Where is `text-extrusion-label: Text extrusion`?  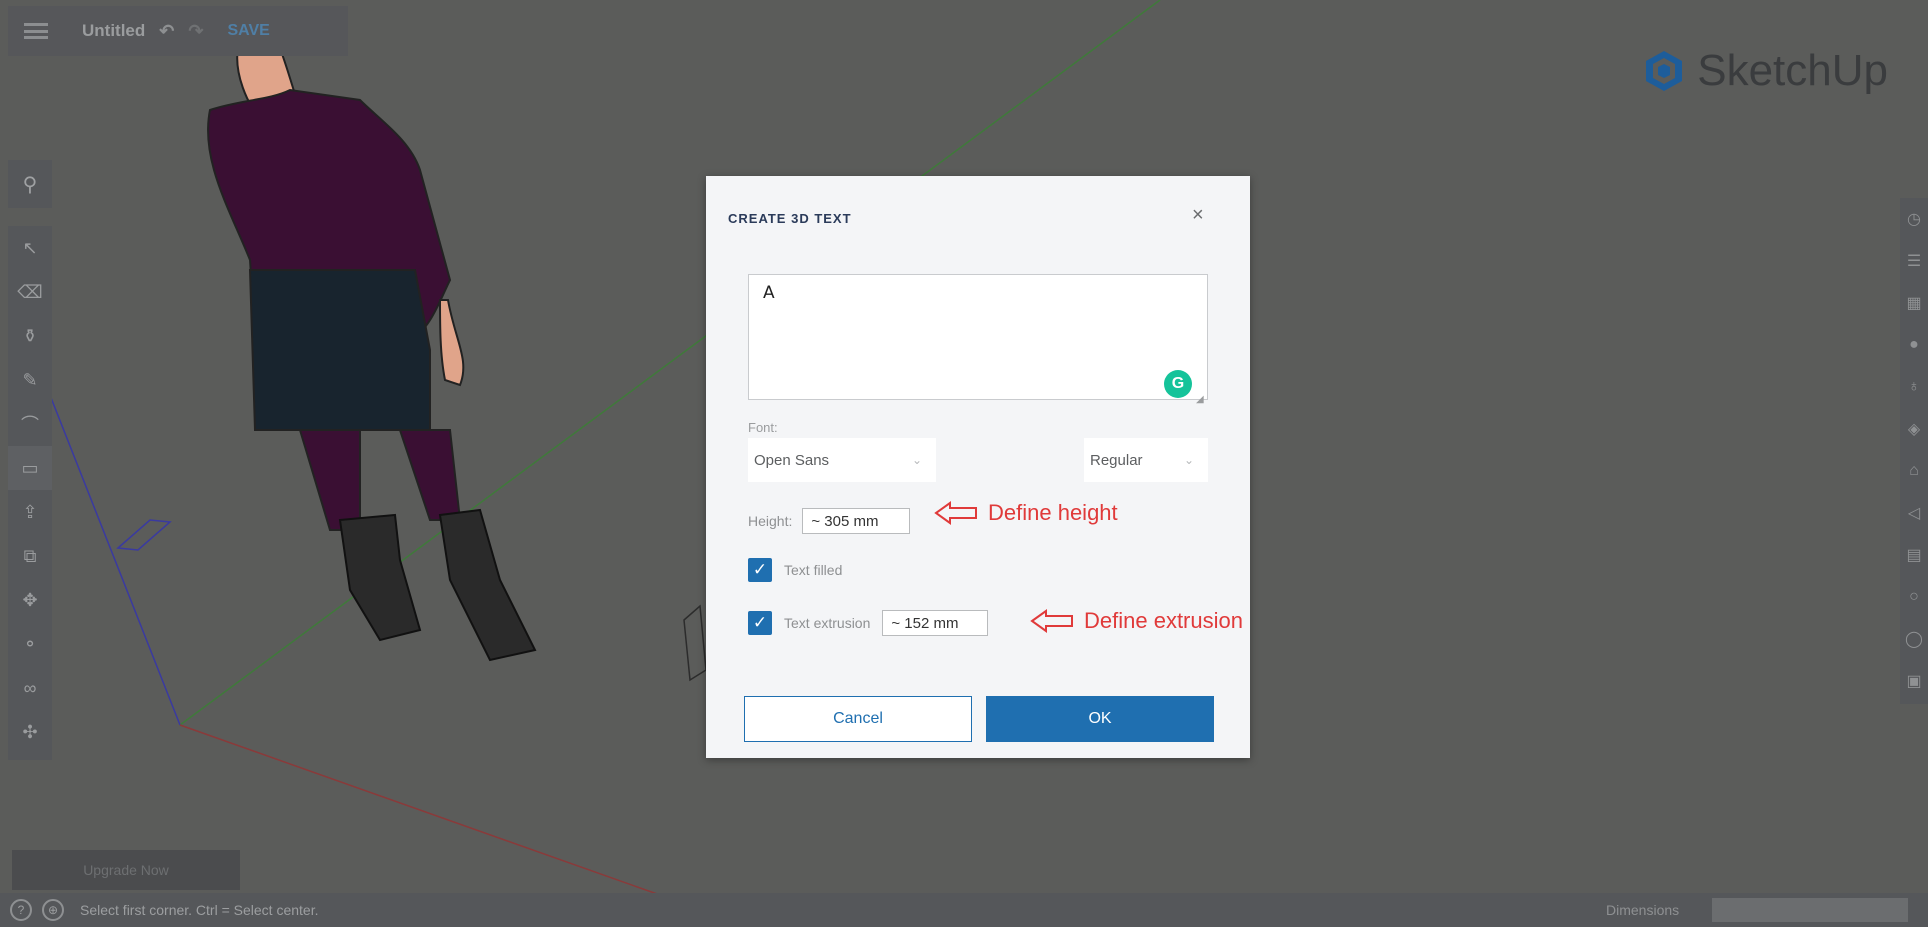 text-extrusion-label: Text extrusion is located at coordinates (827, 623).